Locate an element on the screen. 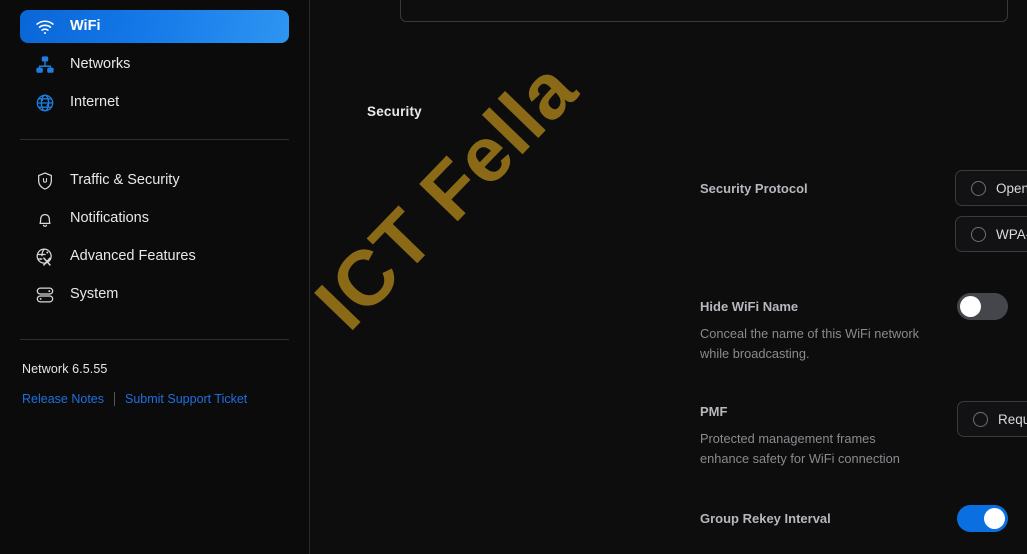 The width and height of the screenshot is (1027, 554). globe-icon is located at coordinates (45, 103).